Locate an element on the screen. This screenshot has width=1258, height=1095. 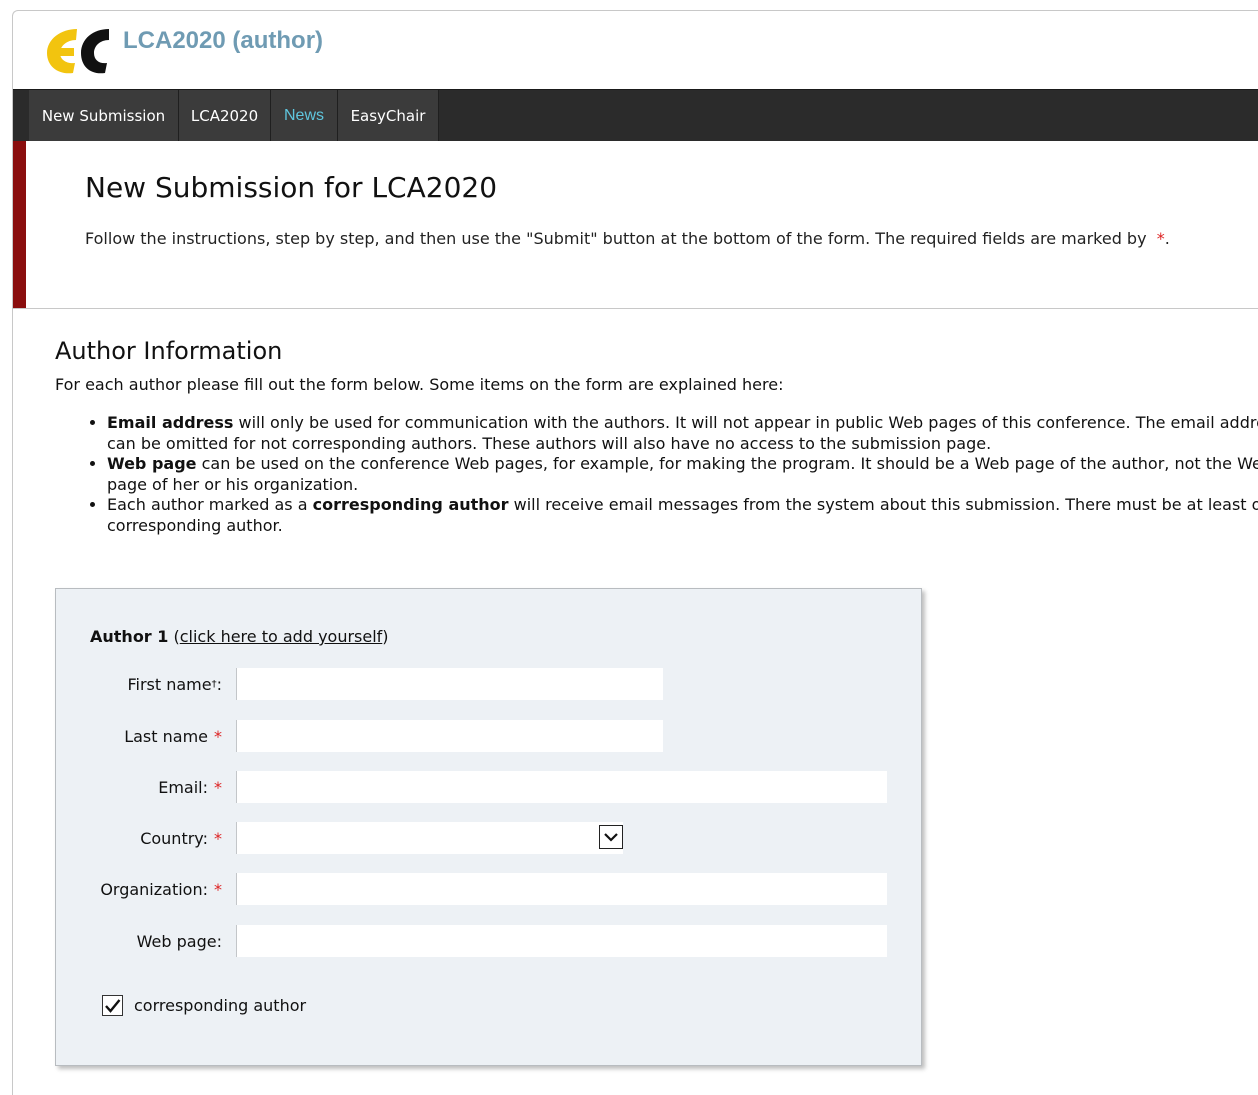
bullet-prefix: Each author marked as a is located at coordinates (210, 504).